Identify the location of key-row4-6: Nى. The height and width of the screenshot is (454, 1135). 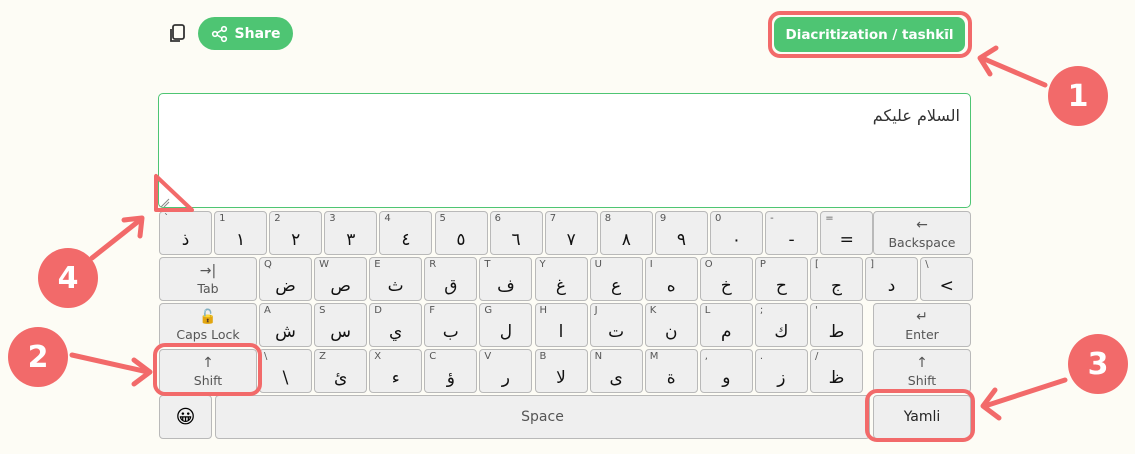
(616, 371).